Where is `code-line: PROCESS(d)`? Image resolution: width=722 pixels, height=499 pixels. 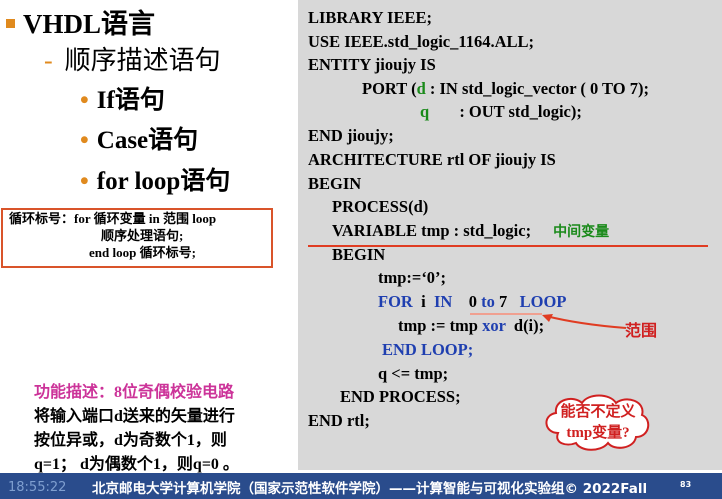 code-line: PROCESS(d) is located at coordinates (380, 206).